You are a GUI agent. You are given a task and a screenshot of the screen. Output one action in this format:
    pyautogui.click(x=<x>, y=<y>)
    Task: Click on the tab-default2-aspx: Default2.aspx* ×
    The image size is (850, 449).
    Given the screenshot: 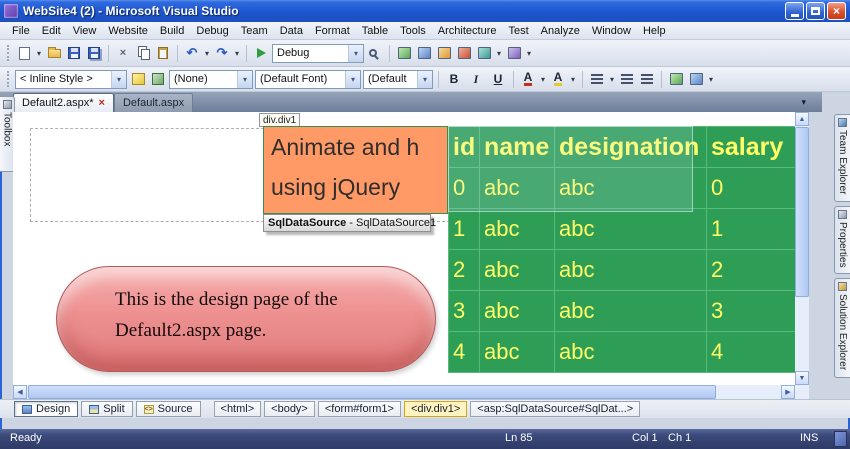 What is the action you would take?
    pyautogui.click(x=63, y=102)
    